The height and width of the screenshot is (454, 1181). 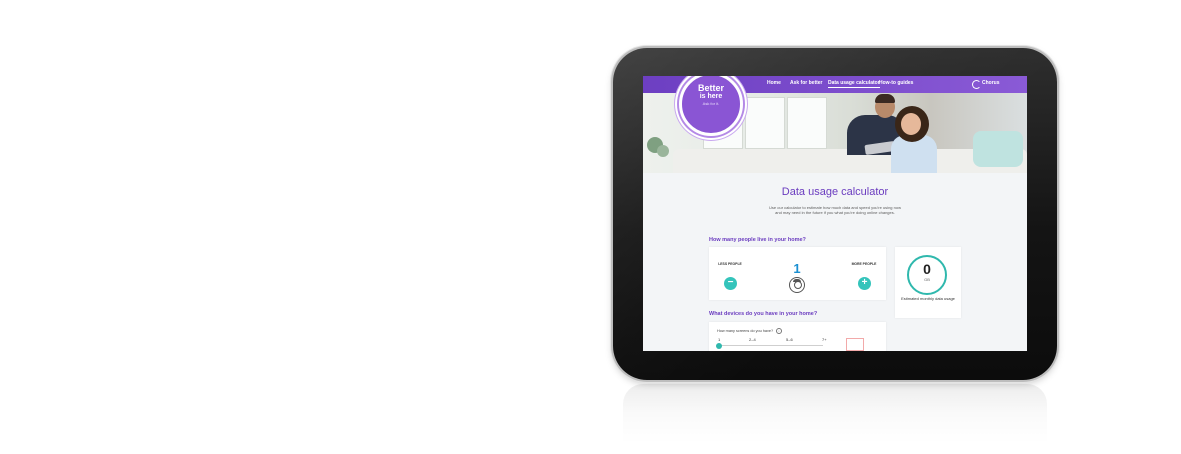 I want to click on decrease-people-button: −, so click(x=730, y=283).